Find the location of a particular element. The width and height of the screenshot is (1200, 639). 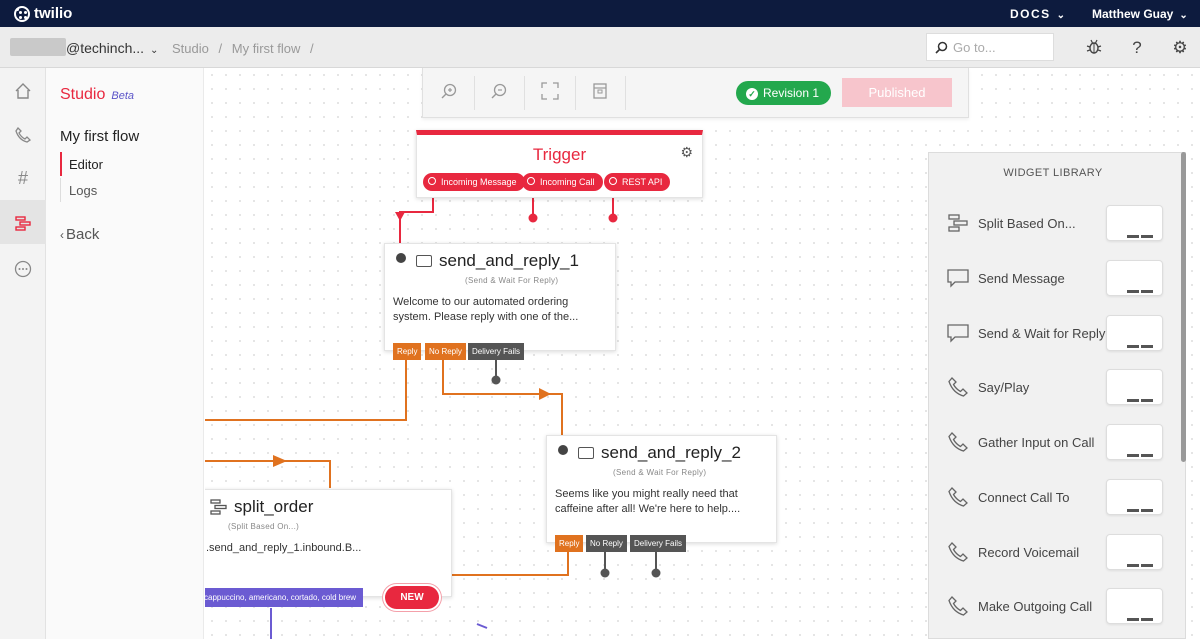

library-item-send-message: Send Message is located at coordinates (1053, 287).